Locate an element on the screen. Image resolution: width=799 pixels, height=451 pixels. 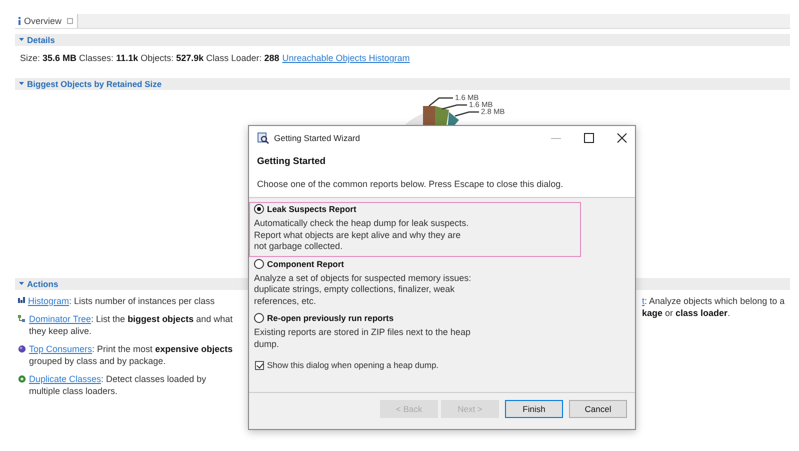
action-description: t: Analyze objects which belong to a is located at coordinates (714, 301).